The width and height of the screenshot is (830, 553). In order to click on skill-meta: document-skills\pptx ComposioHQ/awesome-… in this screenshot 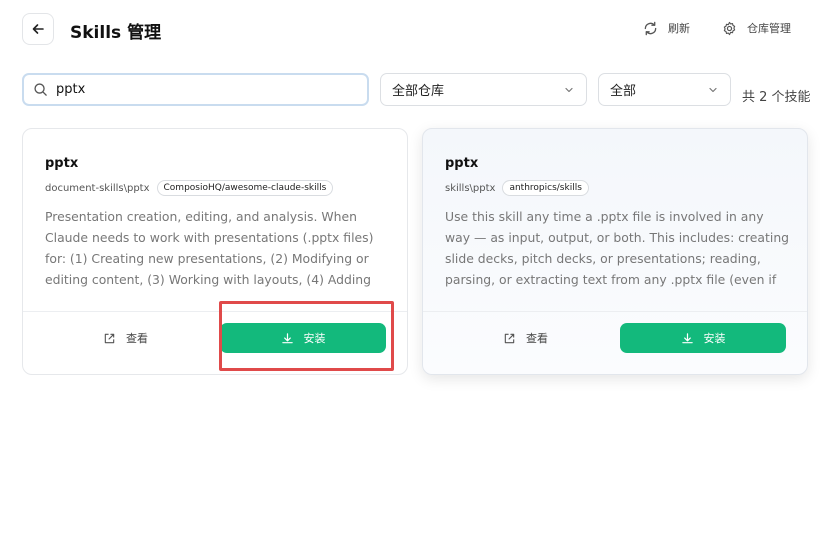, I will do `click(189, 188)`.